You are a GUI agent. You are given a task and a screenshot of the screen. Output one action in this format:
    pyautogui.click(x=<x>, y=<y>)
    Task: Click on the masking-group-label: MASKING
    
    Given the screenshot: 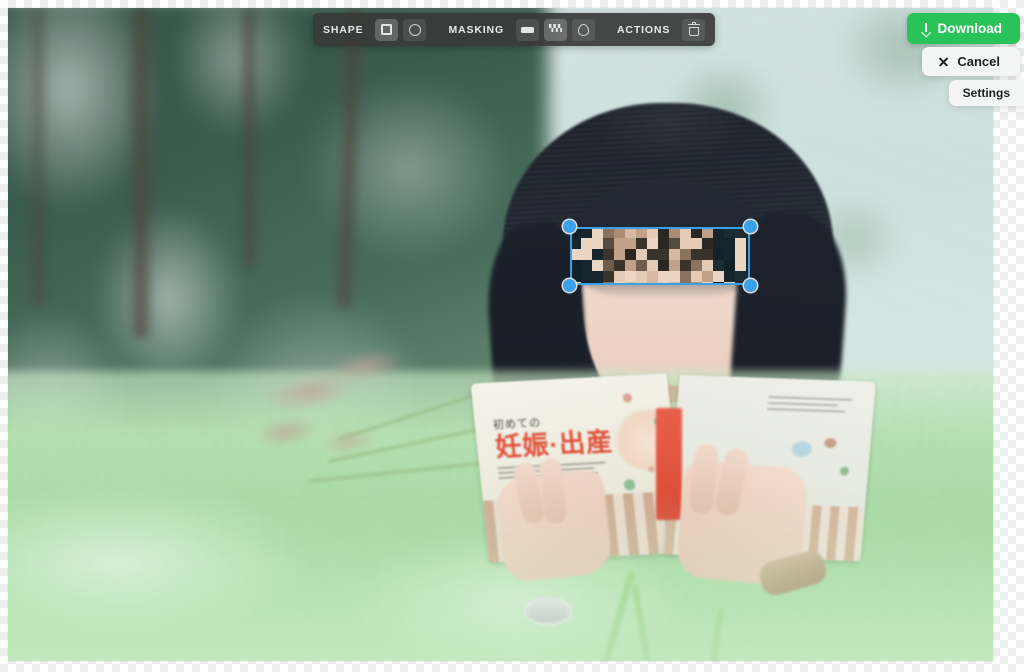 What is the action you would take?
    pyautogui.click(x=476, y=29)
    